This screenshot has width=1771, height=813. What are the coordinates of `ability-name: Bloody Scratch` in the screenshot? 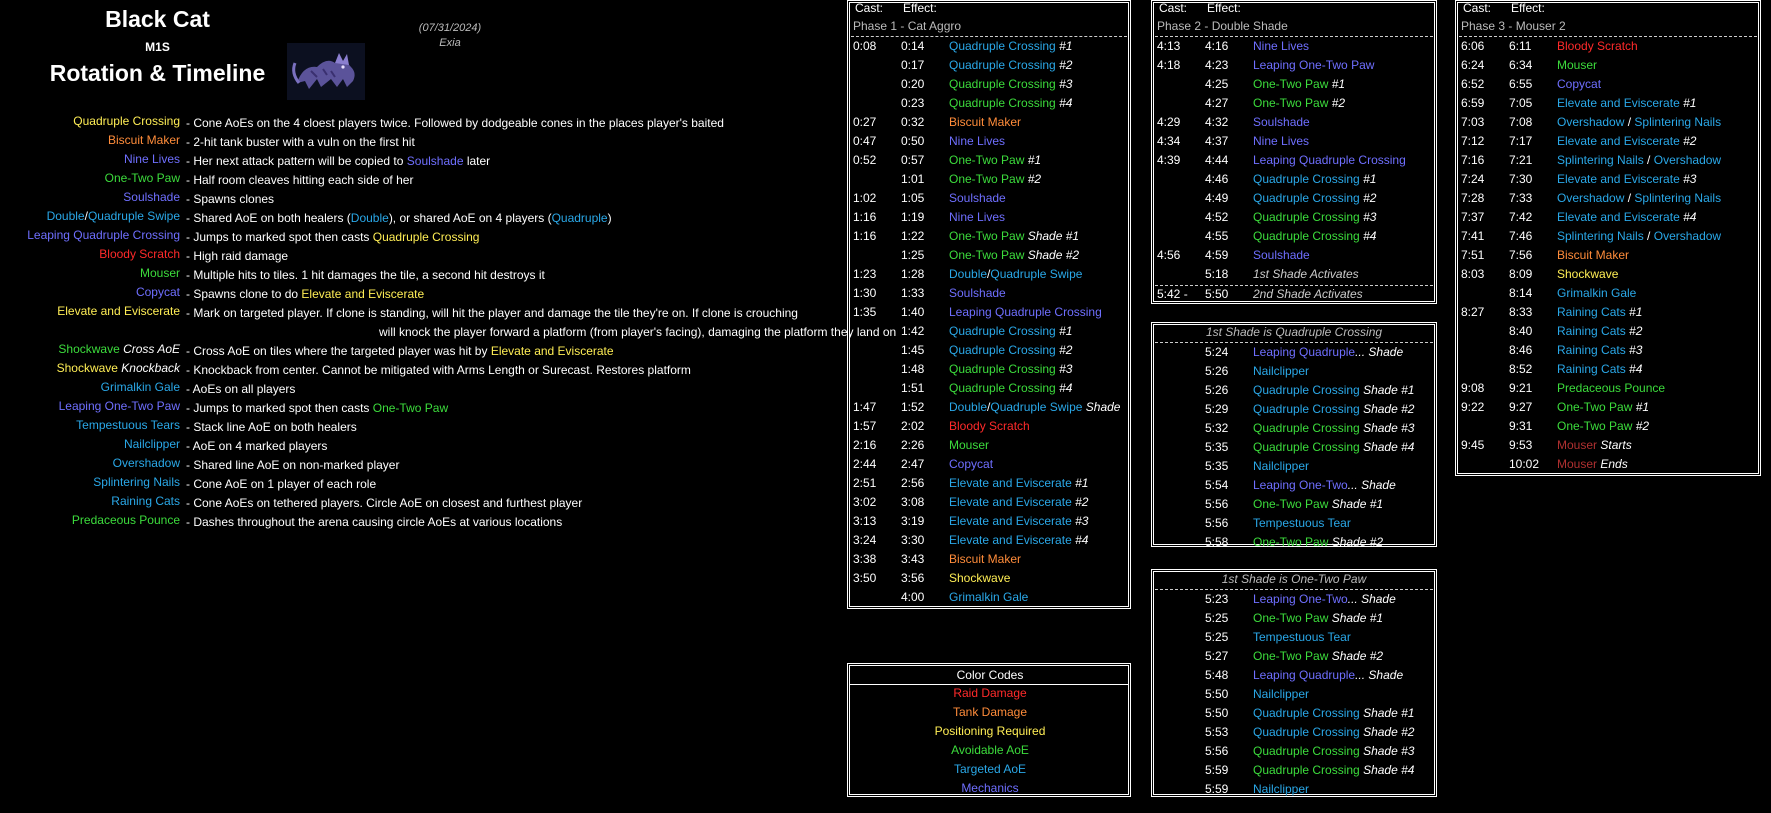 It's located at (1597, 46).